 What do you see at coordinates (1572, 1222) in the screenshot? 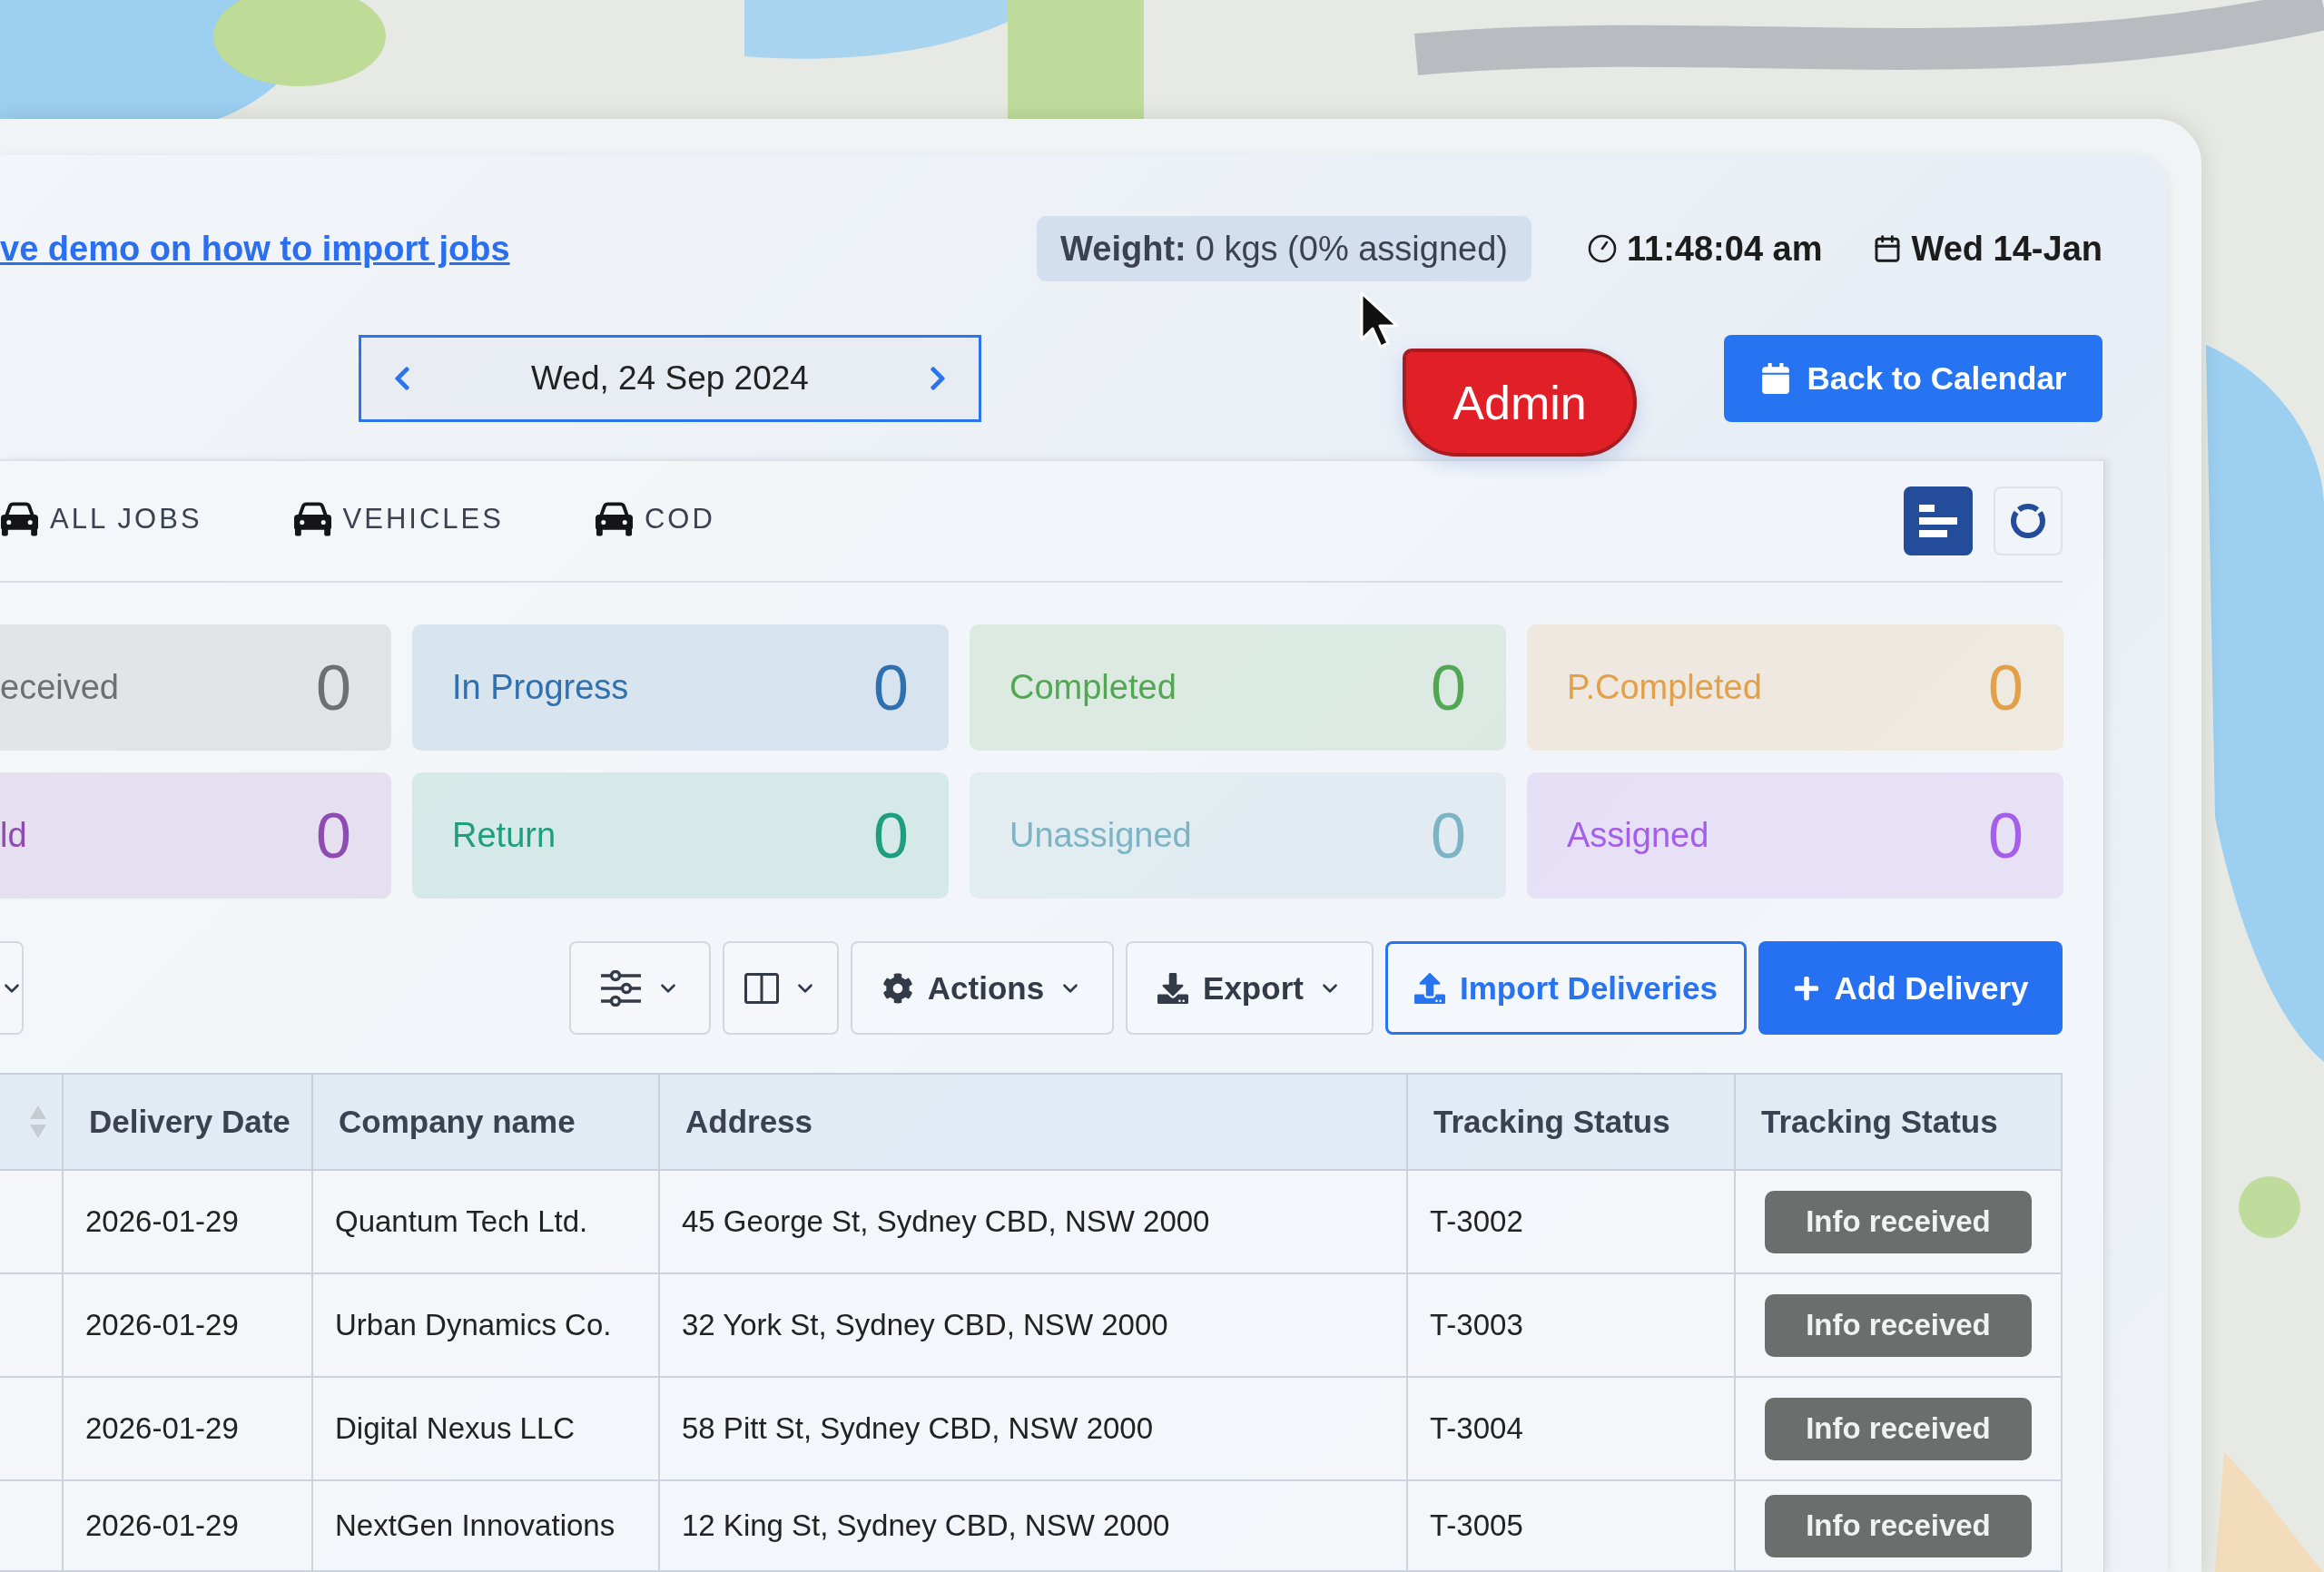
I see `table-cell: T-3002` at bounding box center [1572, 1222].